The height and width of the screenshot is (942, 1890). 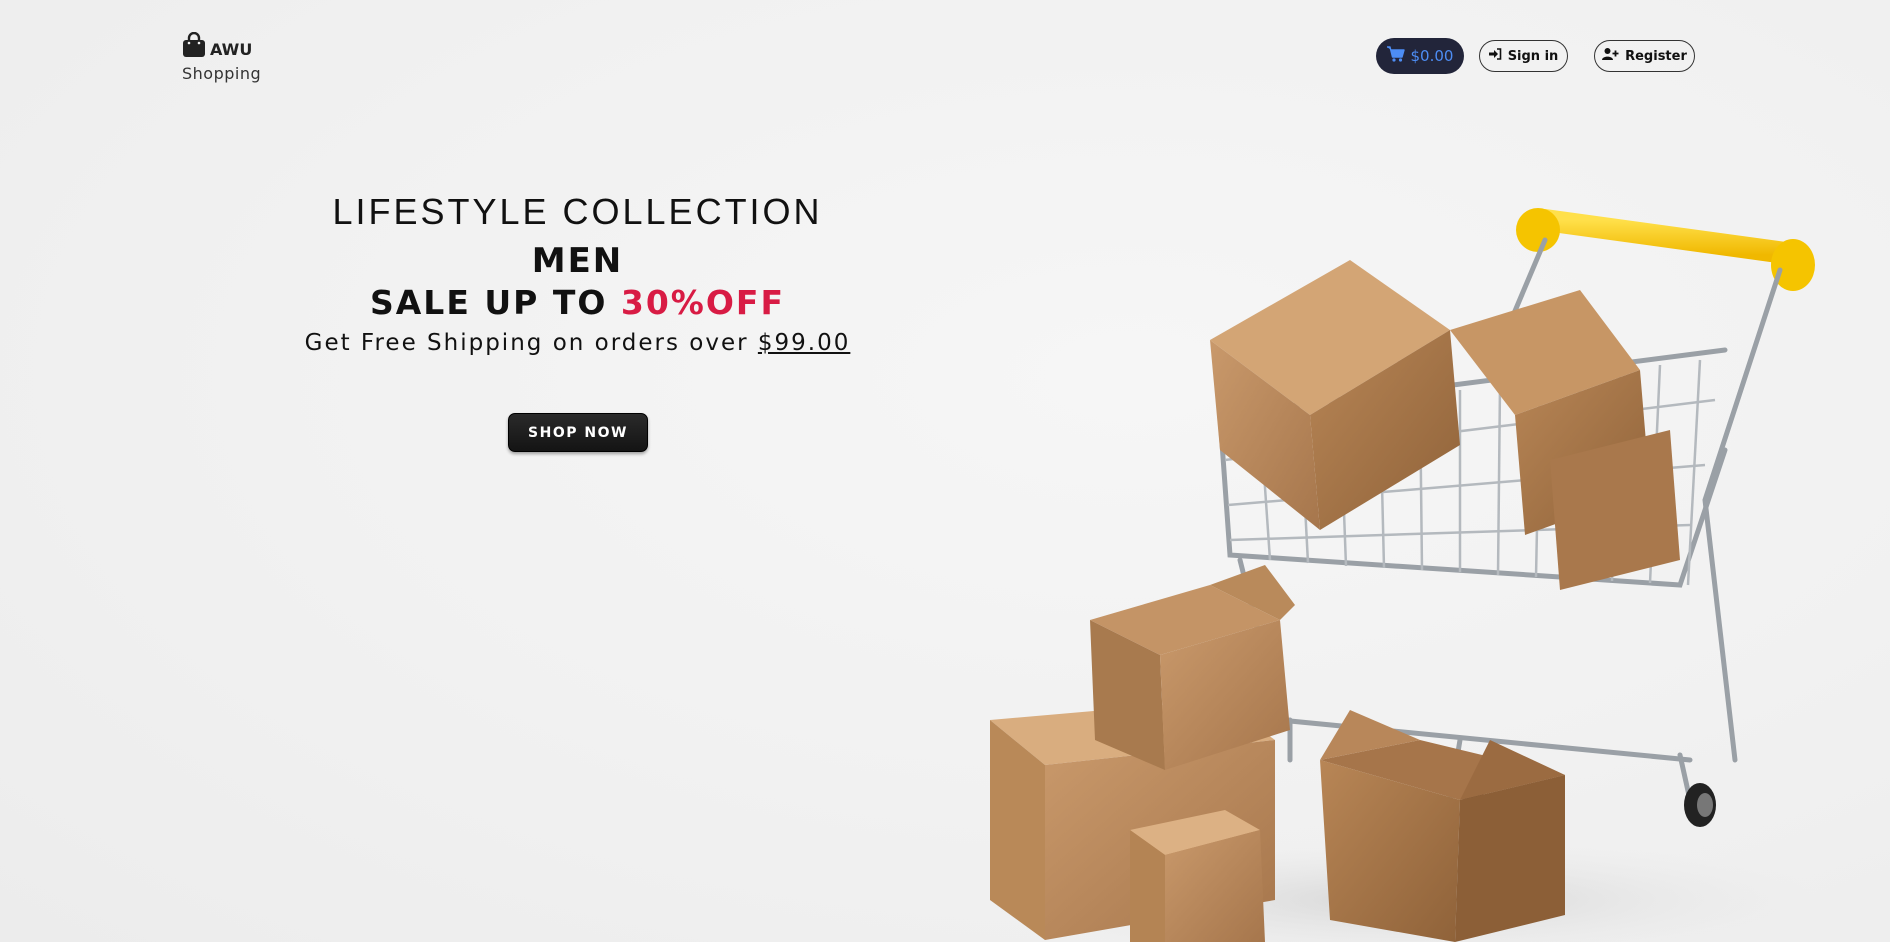 I want to click on header-nav: $0.00 Sign in Register, so click(x=945, y=56).